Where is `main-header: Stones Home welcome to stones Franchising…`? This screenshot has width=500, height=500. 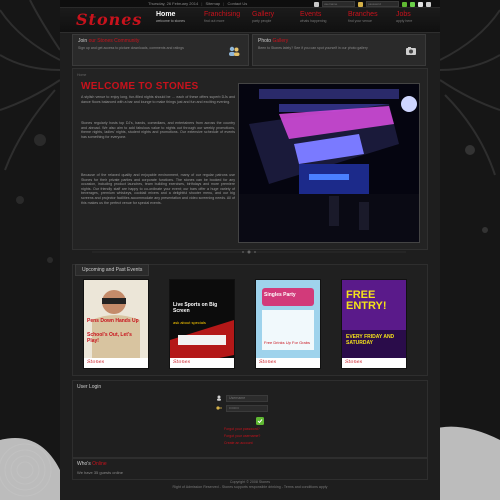
main-header: Stones Home welcome to stones Franchising… is located at coordinates (250, 20).